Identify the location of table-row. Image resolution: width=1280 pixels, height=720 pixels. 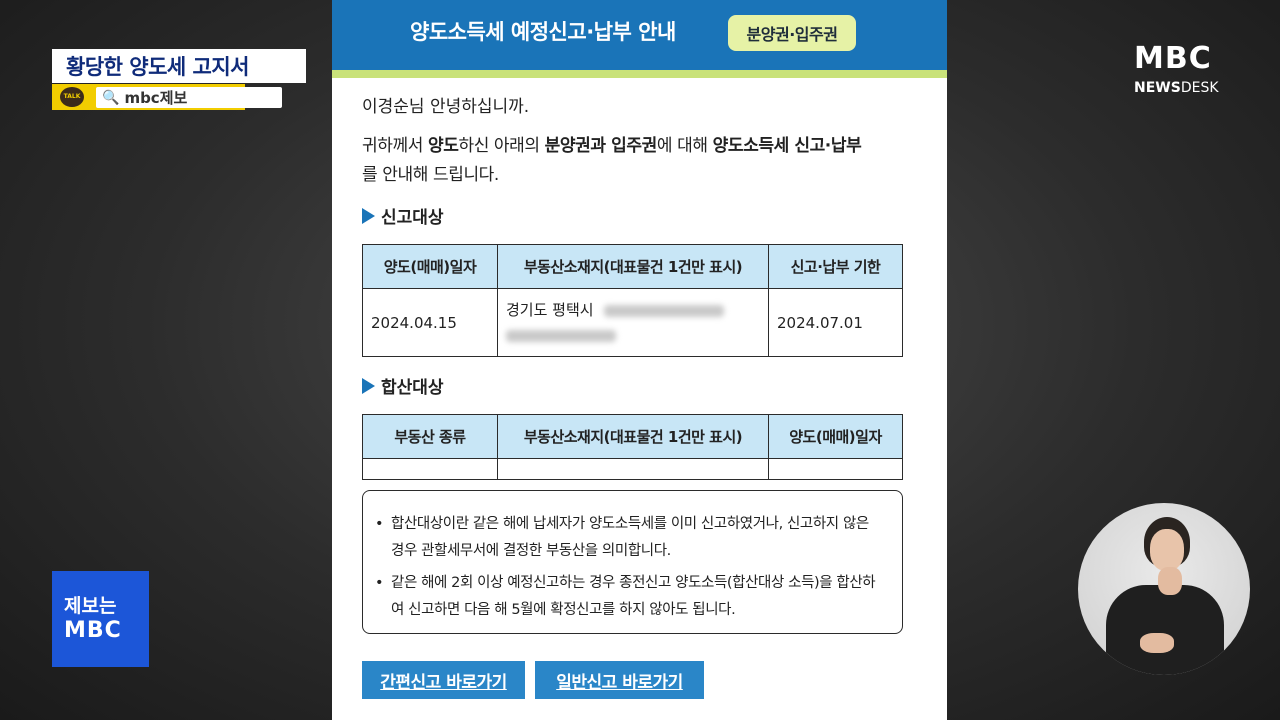
(632, 469).